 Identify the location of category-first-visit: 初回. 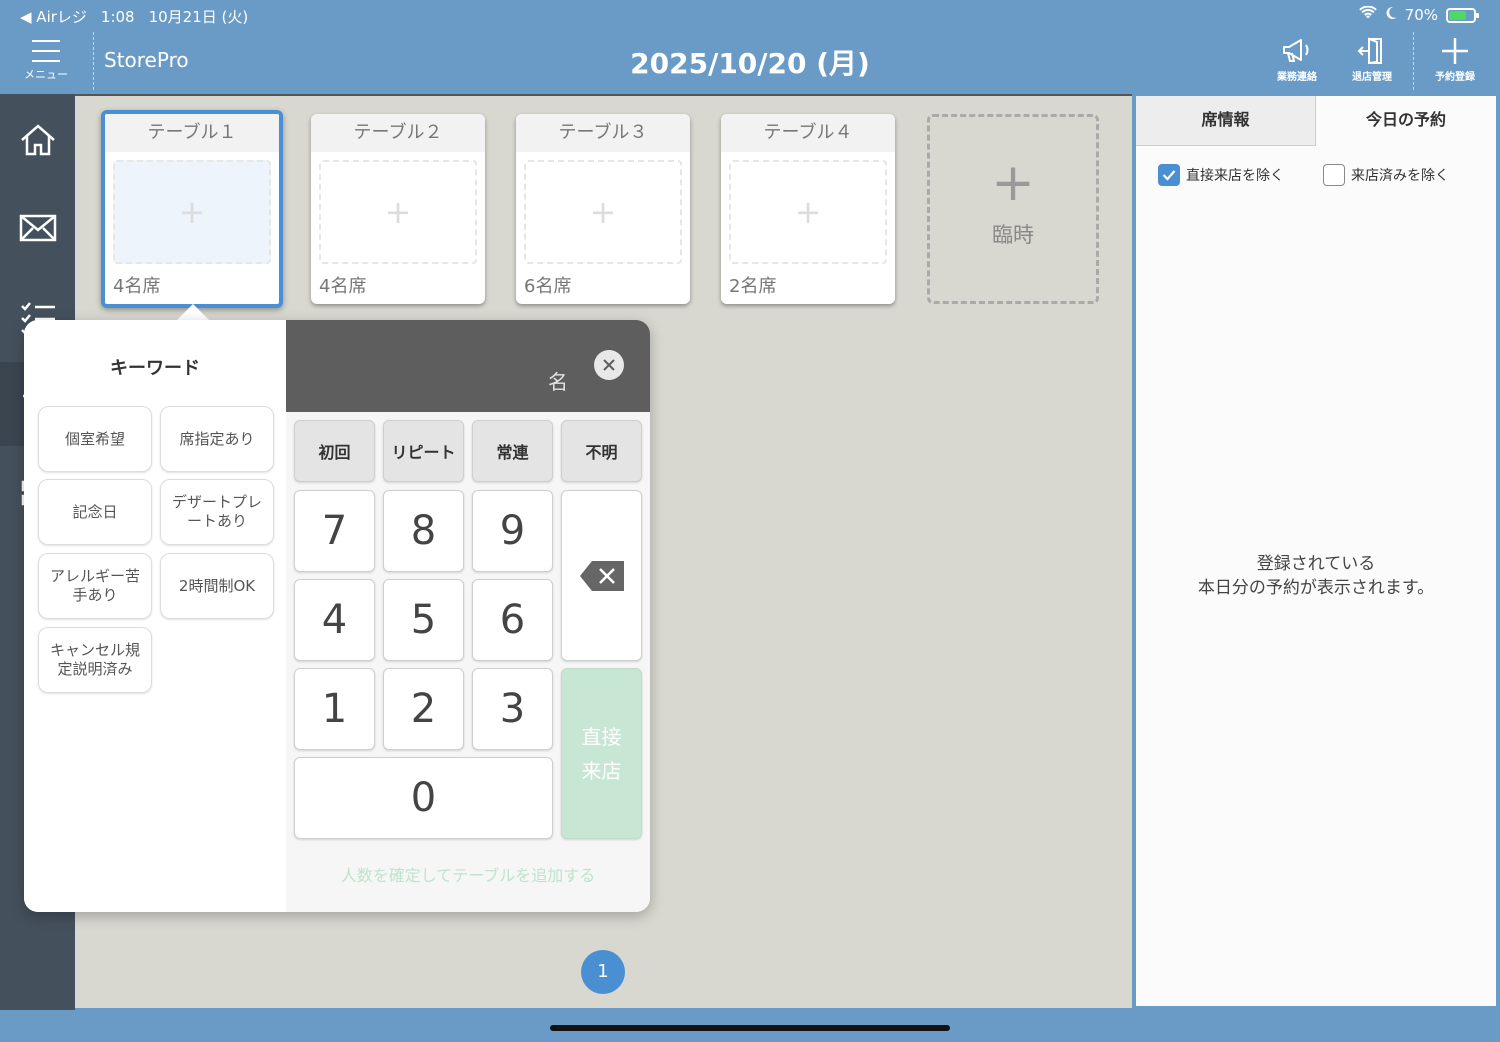
(334, 451).